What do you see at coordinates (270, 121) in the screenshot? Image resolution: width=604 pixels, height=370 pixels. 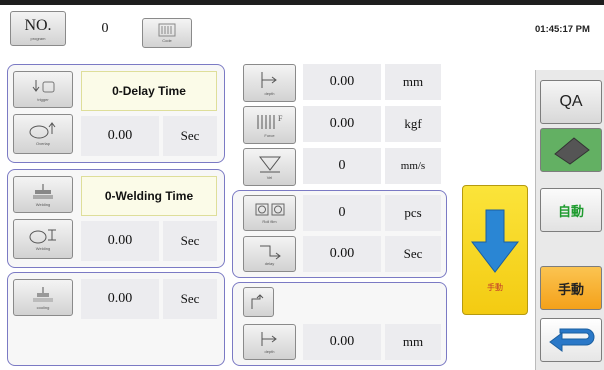 I see `force-icon: F` at bounding box center [270, 121].